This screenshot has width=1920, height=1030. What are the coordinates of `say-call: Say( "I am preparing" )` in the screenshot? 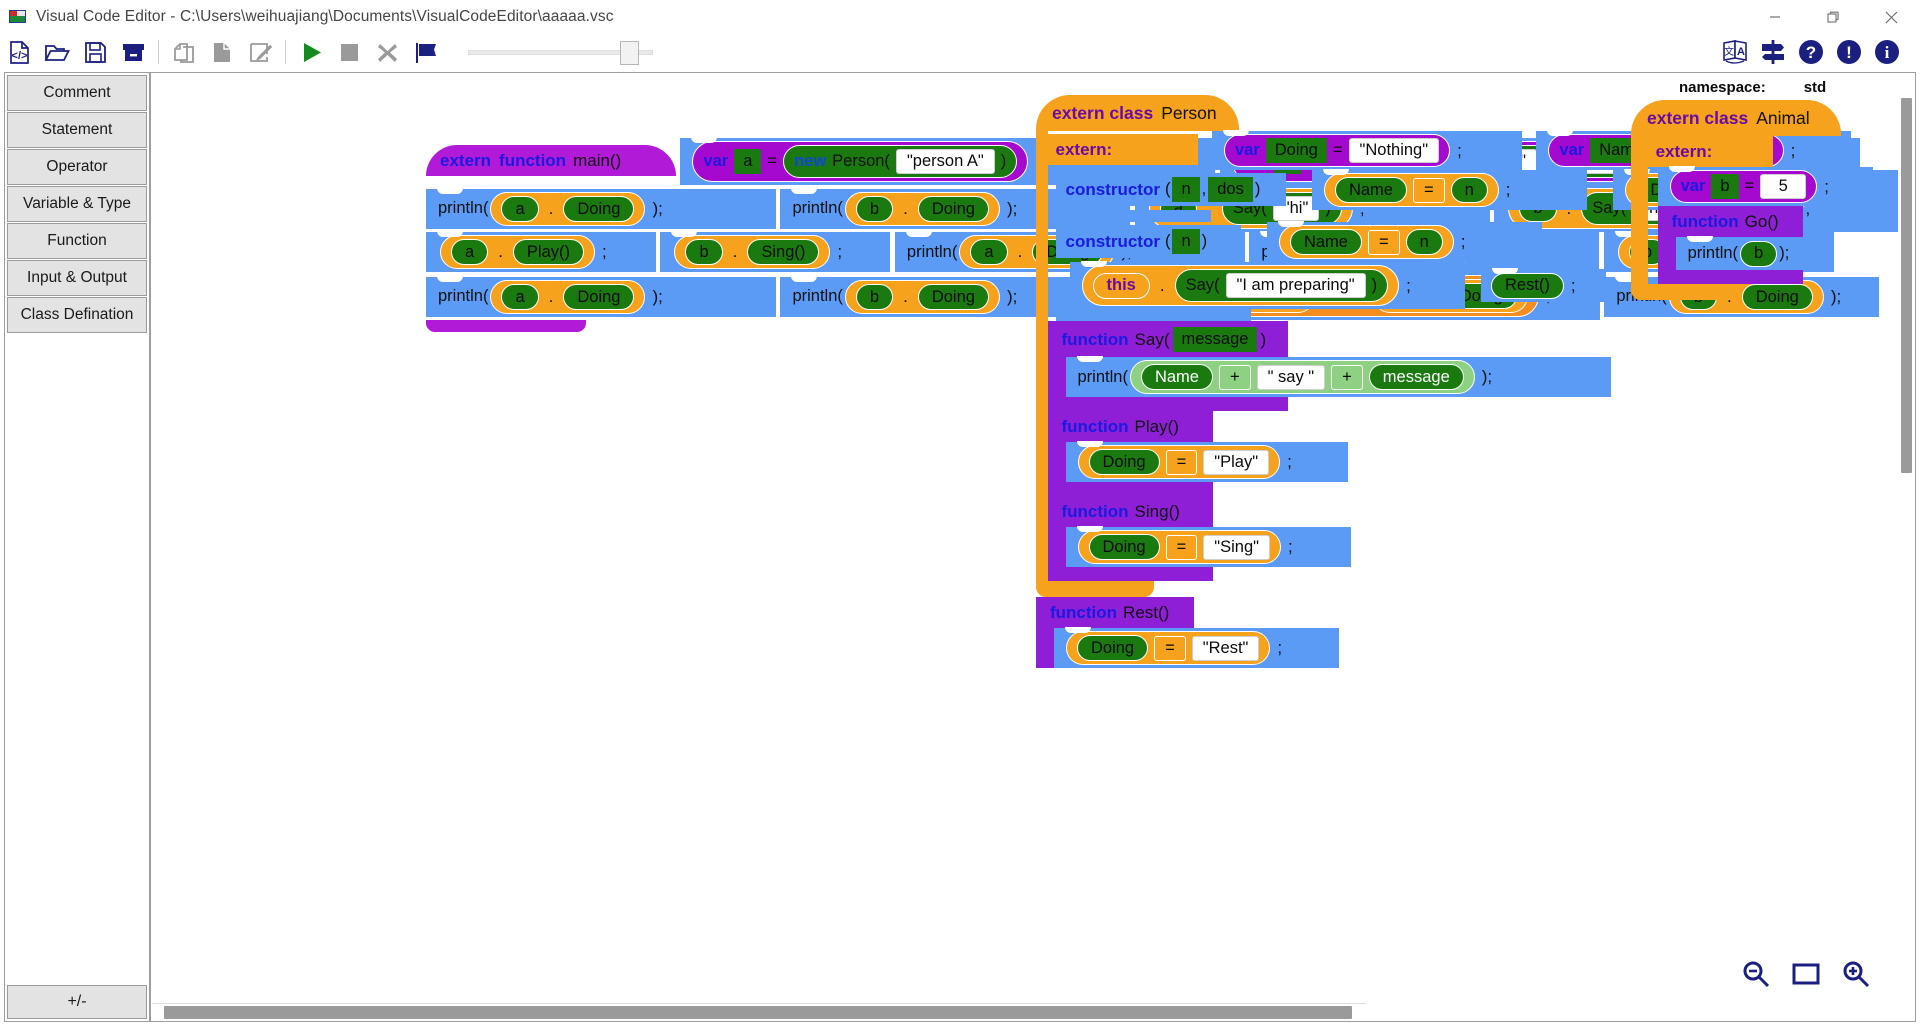 It's located at (1281, 285).